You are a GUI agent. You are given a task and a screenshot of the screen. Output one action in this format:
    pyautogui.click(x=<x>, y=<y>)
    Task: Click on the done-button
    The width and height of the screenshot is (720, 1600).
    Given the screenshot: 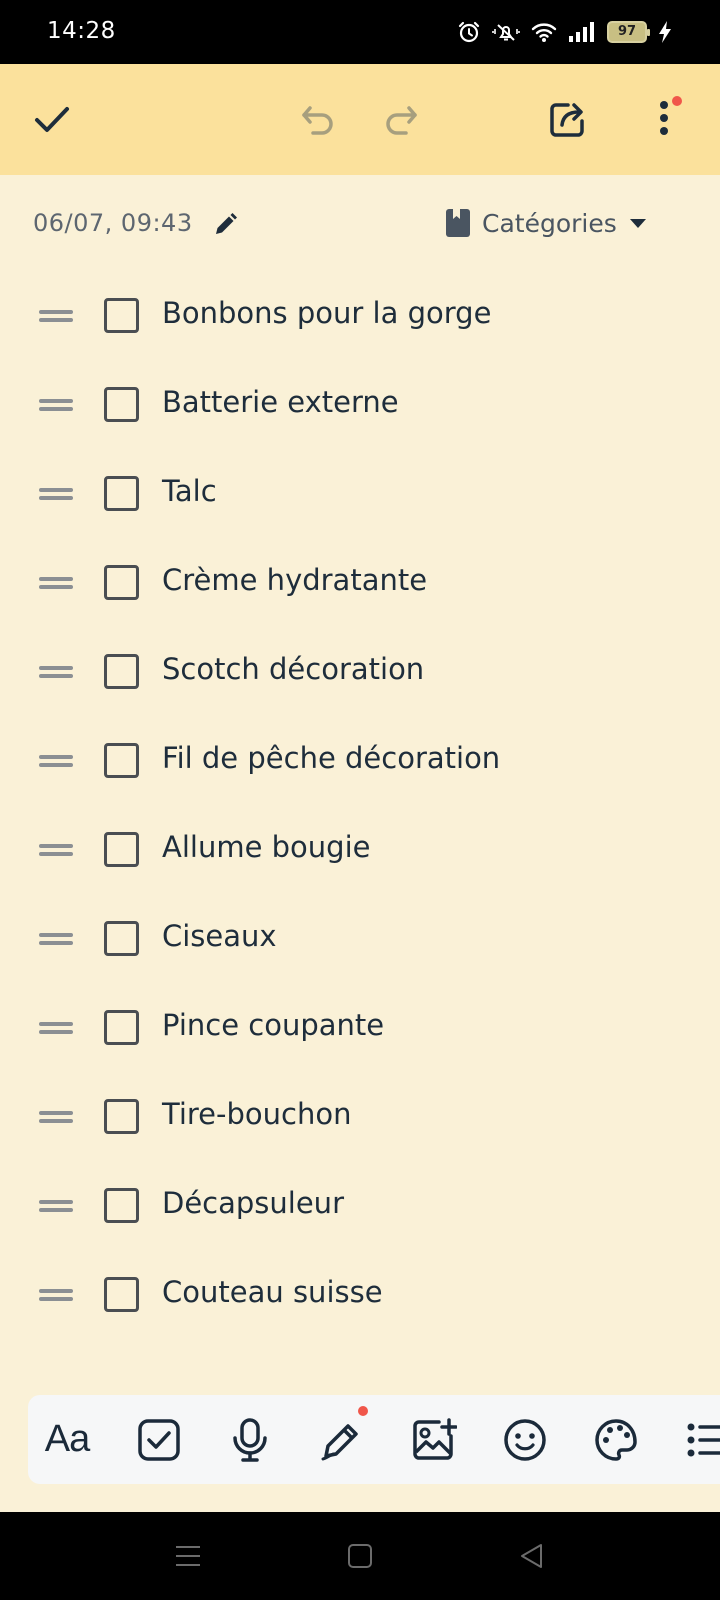 What is the action you would take?
    pyautogui.click(x=52, y=119)
    